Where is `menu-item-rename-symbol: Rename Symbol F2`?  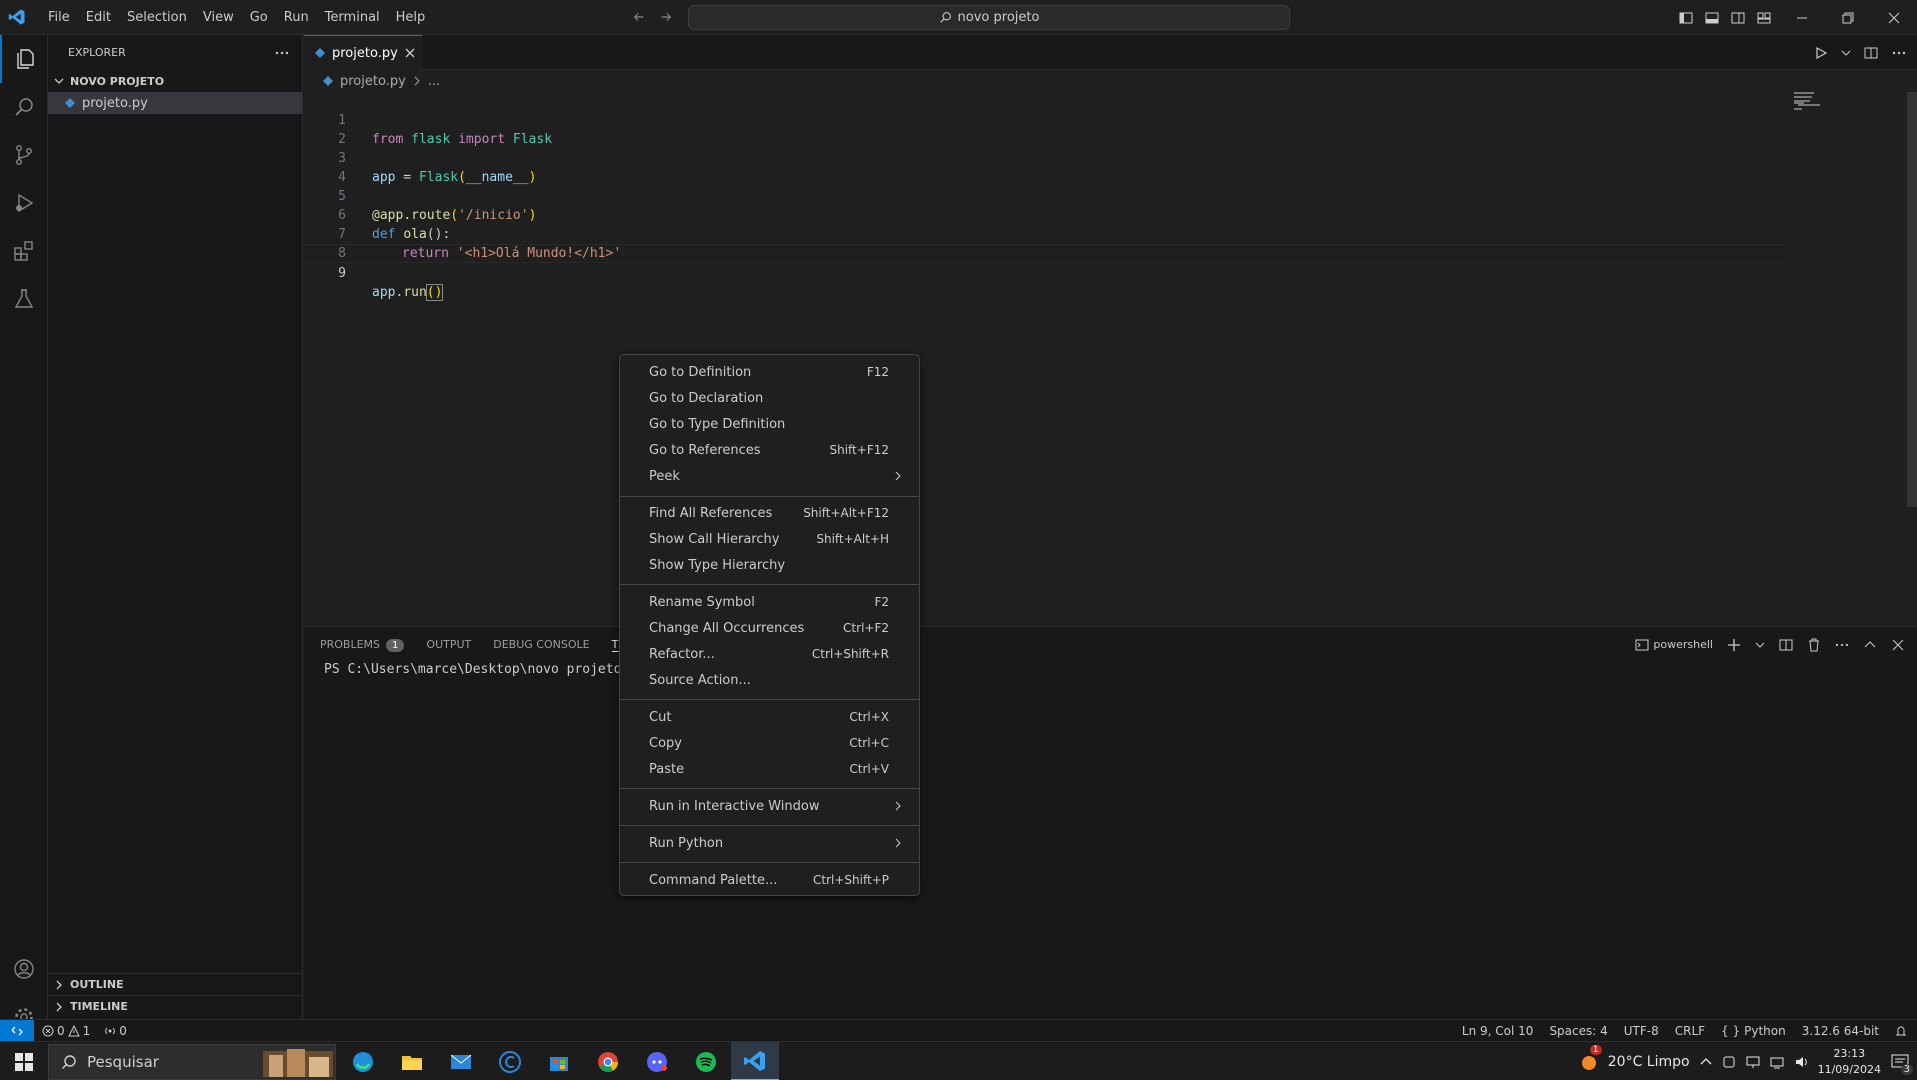
menu-item-rename-symbol: Rename Symbol F2 is located at coordinates (769, 602).